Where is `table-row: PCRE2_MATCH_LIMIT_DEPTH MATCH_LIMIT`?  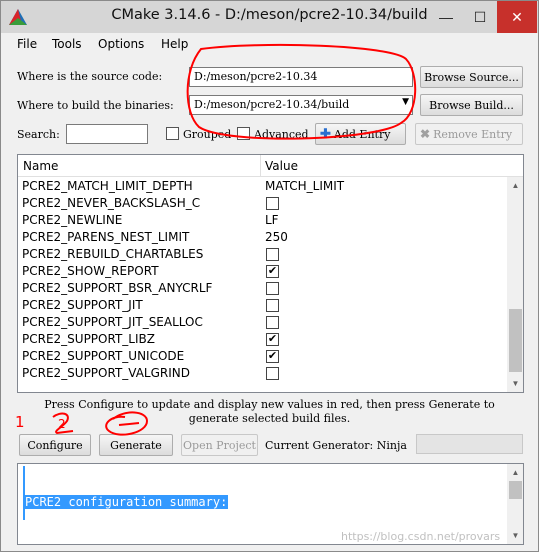
table-row: PCRE2_MATCH_LIMIT_DEPTH MATCH_LIMIT is located at coordinates (262, 186).